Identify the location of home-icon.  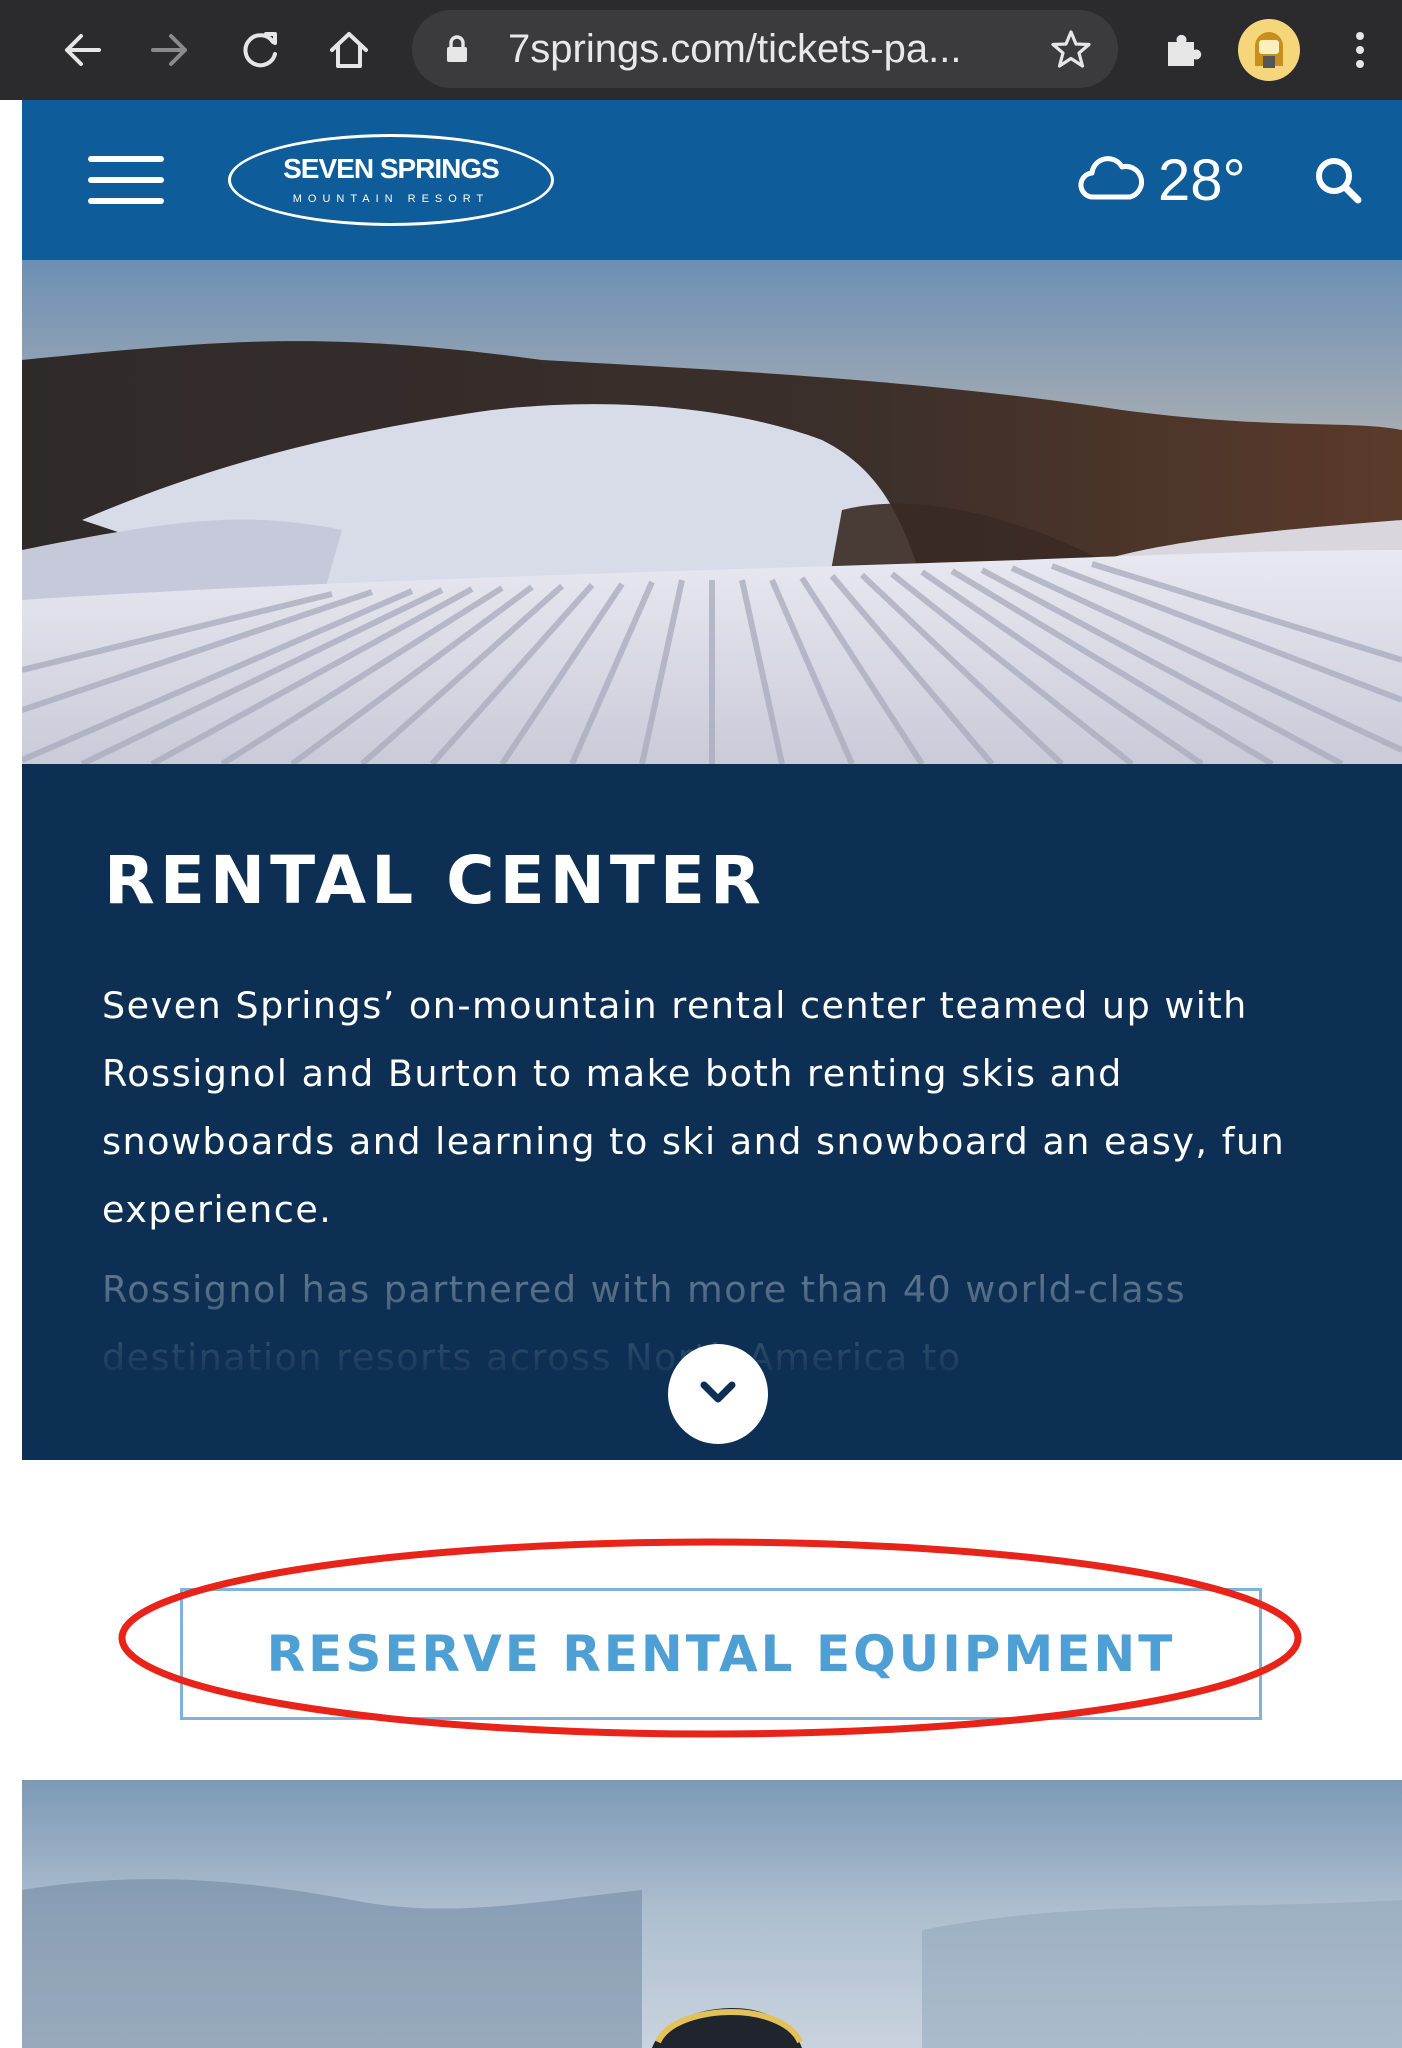
(349, 50).